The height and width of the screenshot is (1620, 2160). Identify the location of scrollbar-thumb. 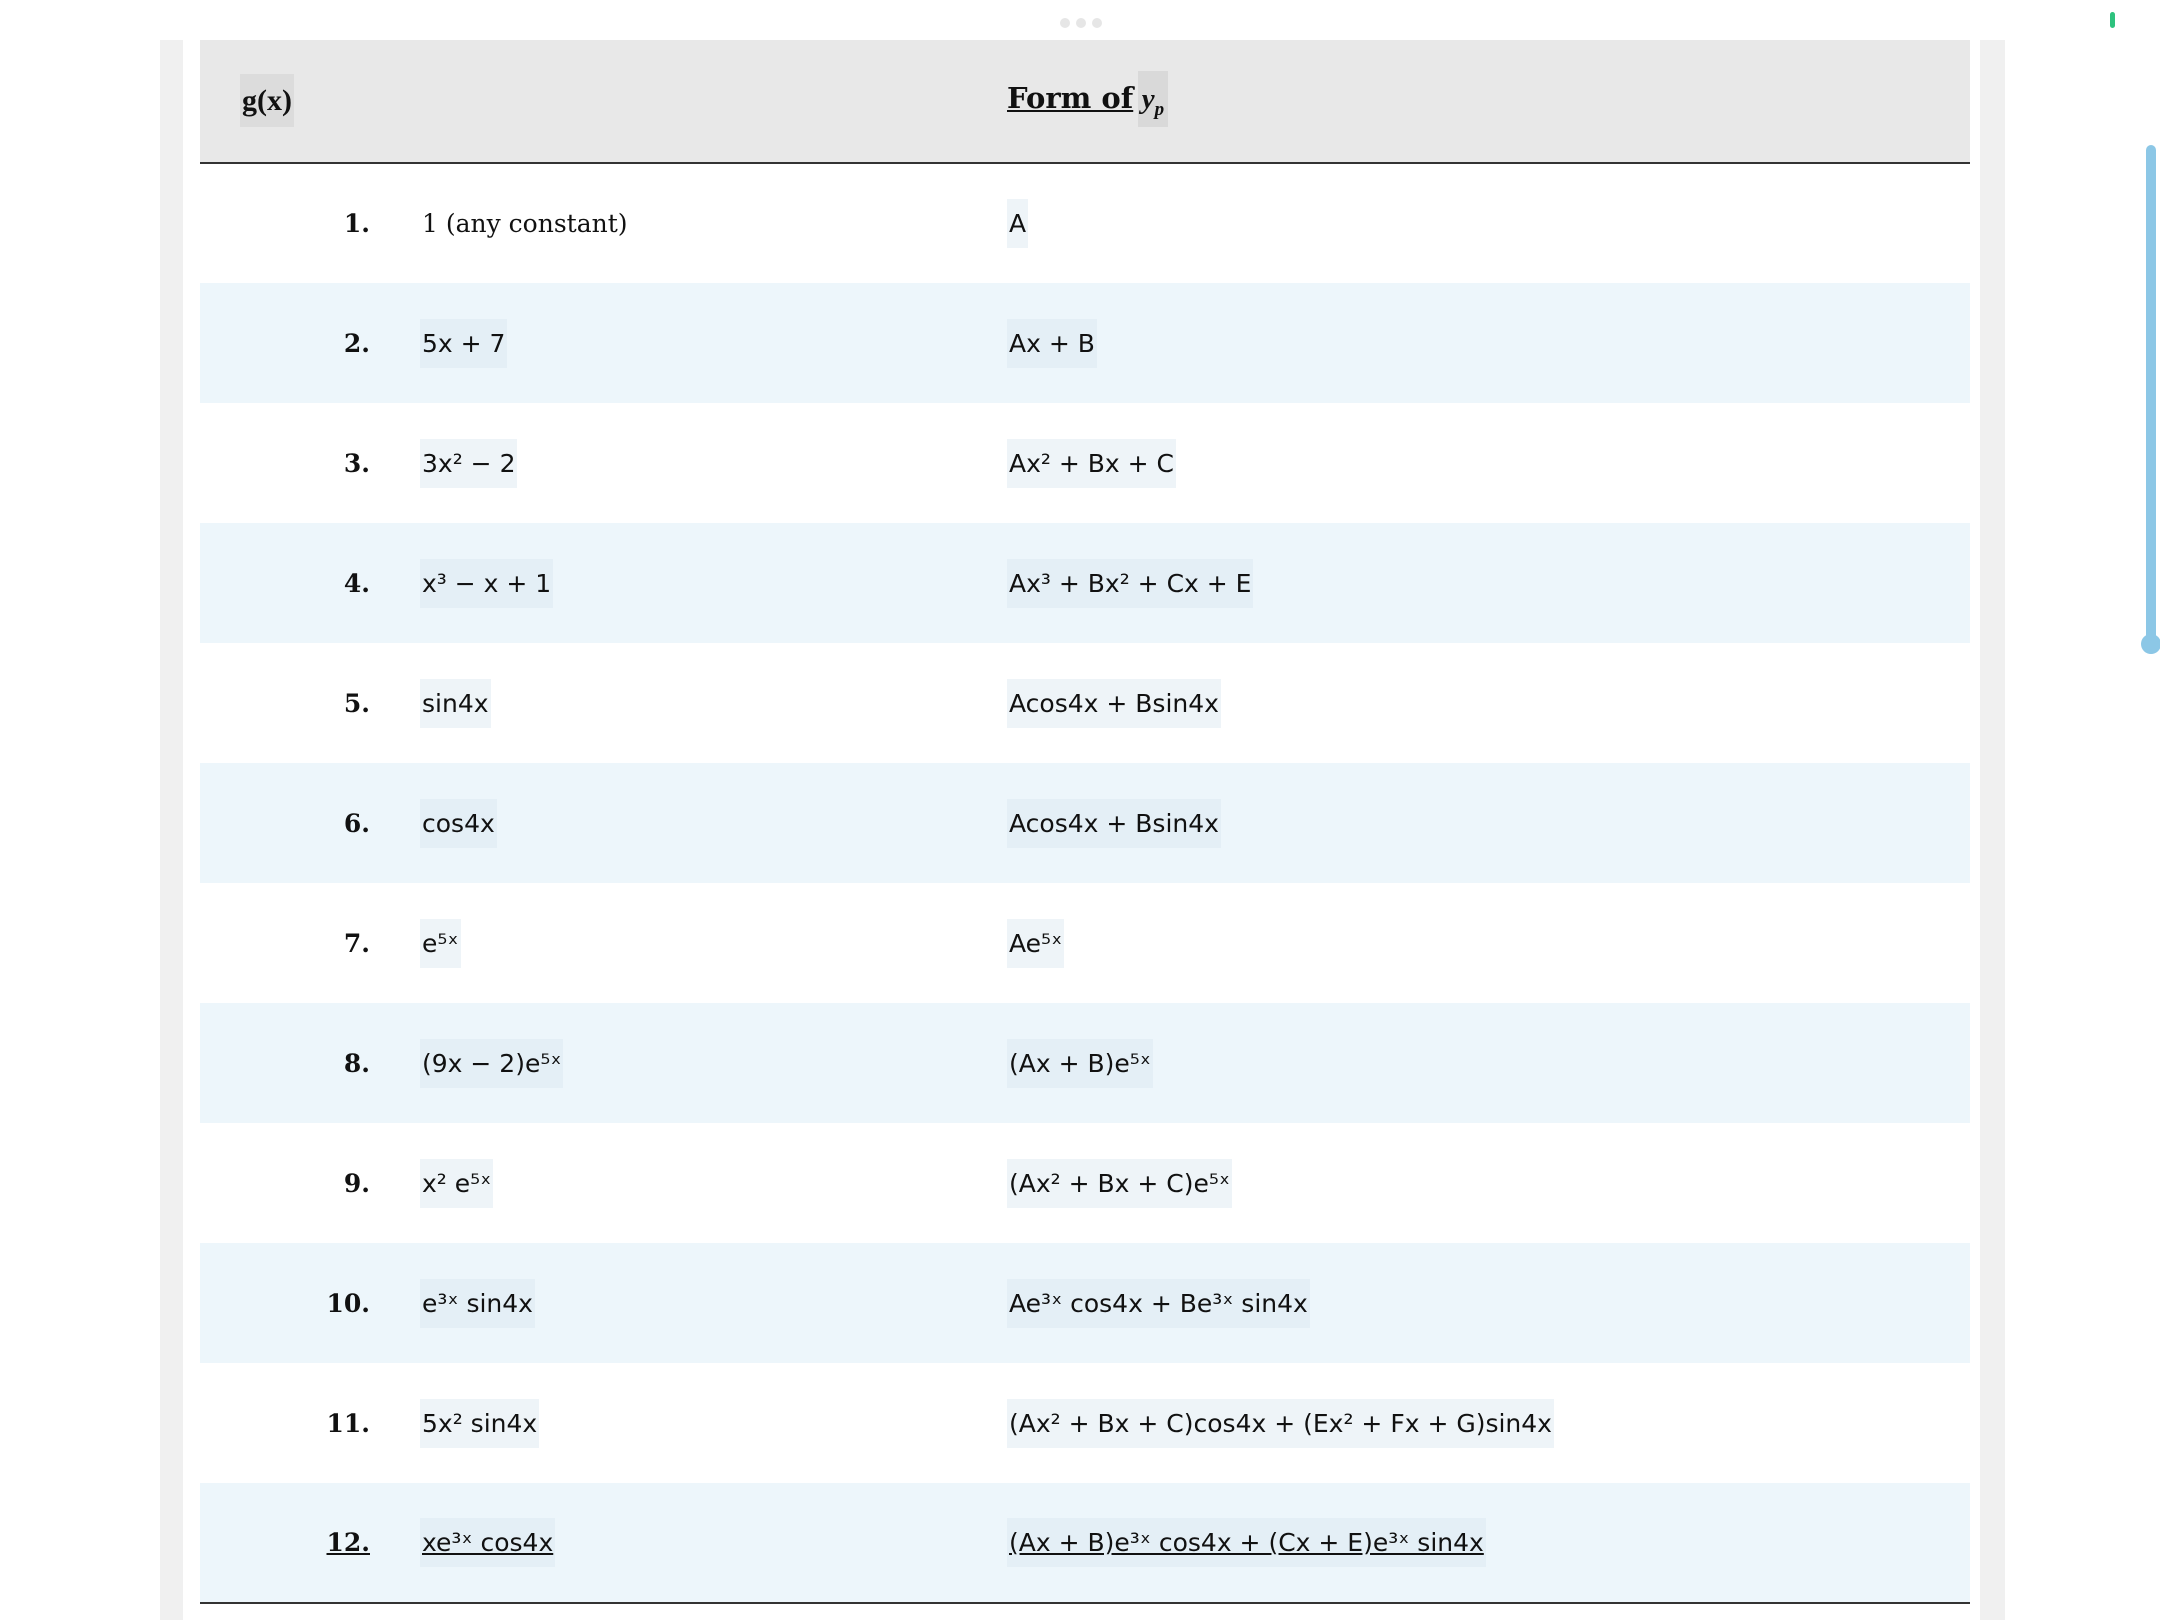
(2150, 644).